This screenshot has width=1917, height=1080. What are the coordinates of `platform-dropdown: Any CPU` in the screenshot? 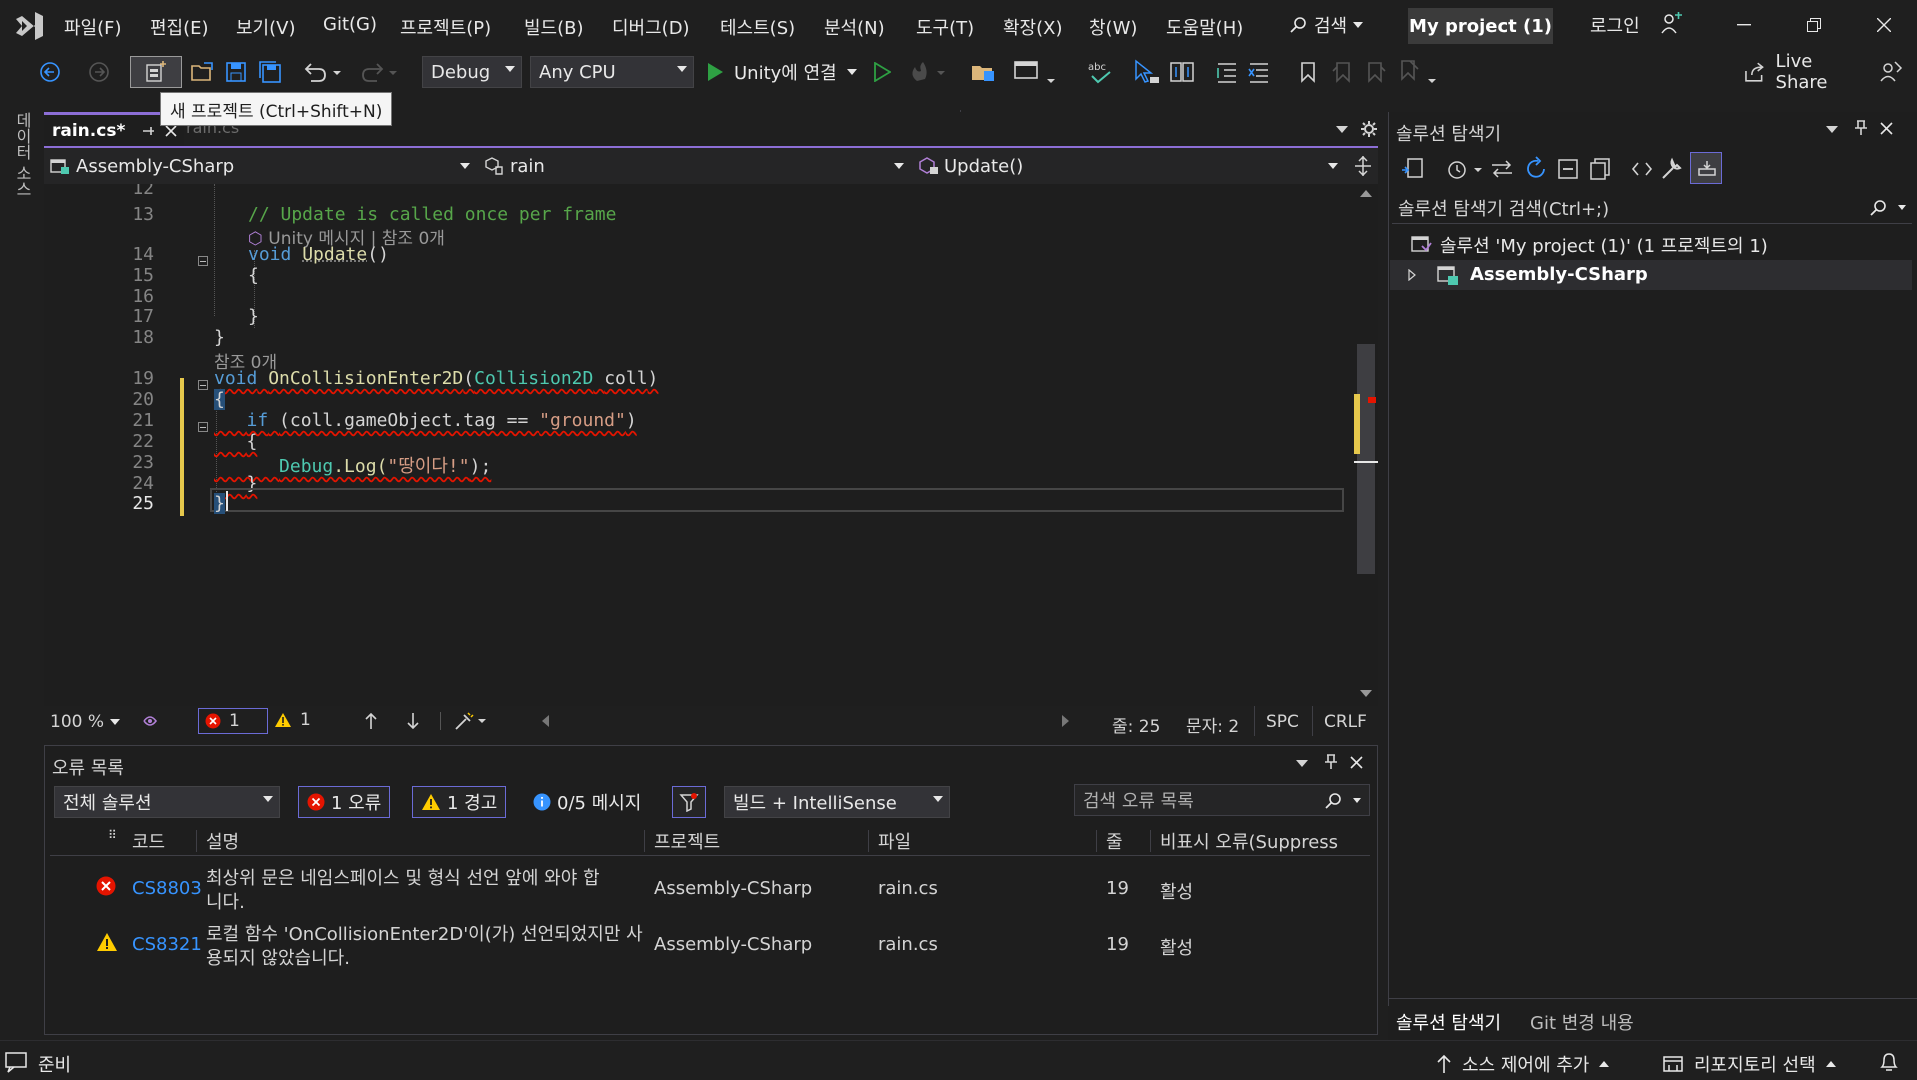 It's located at (612, 72).